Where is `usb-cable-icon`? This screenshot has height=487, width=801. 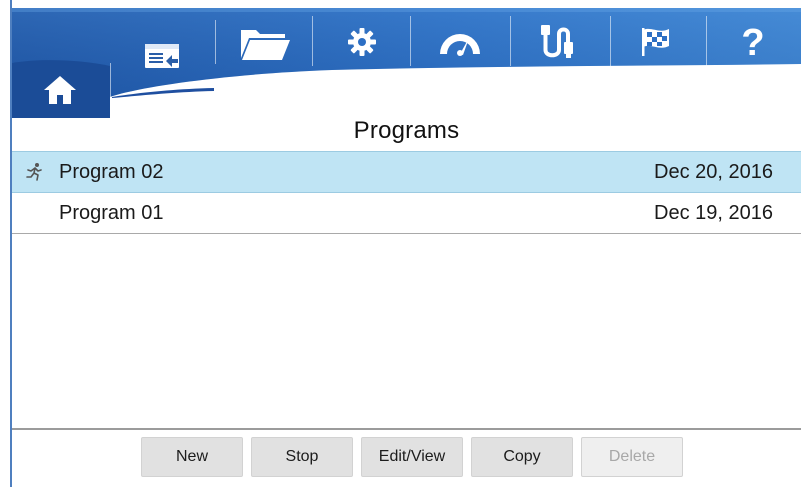 usb-cable-icon is located at coordinates (557, 41).